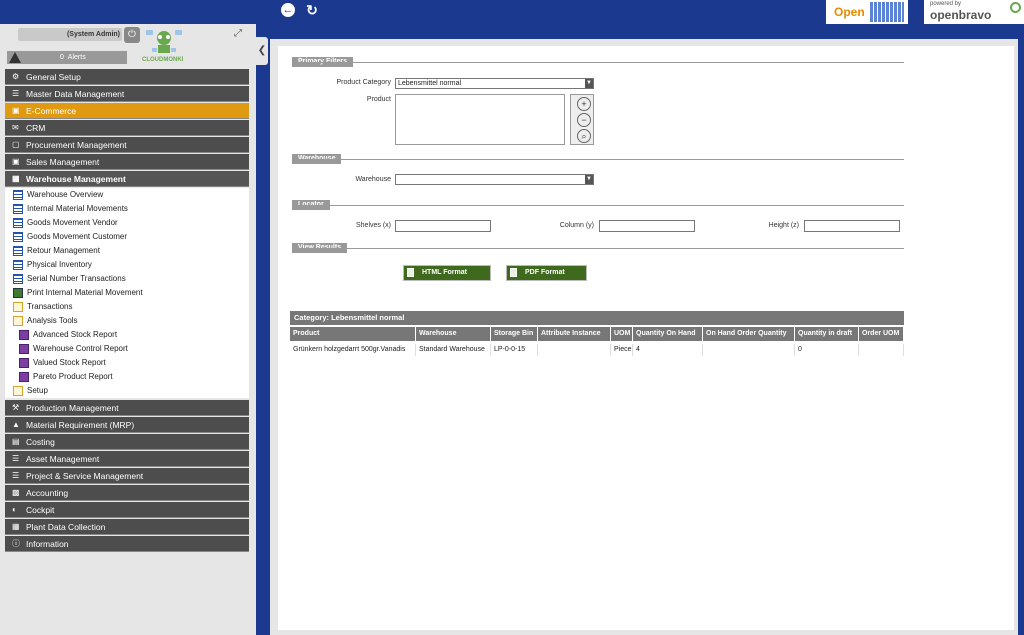 This screenshot has width=1024, height=635. Describe the element at coordinates (453, 350) in the screenshot. I see `table-cell-warehouse: Standard Warehouse` at that location.